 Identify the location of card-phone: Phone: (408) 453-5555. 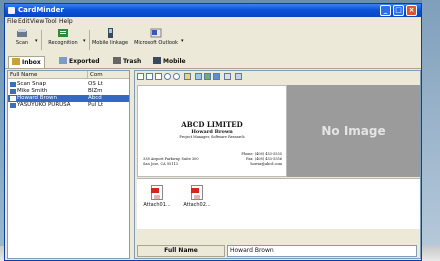
(261, 154).